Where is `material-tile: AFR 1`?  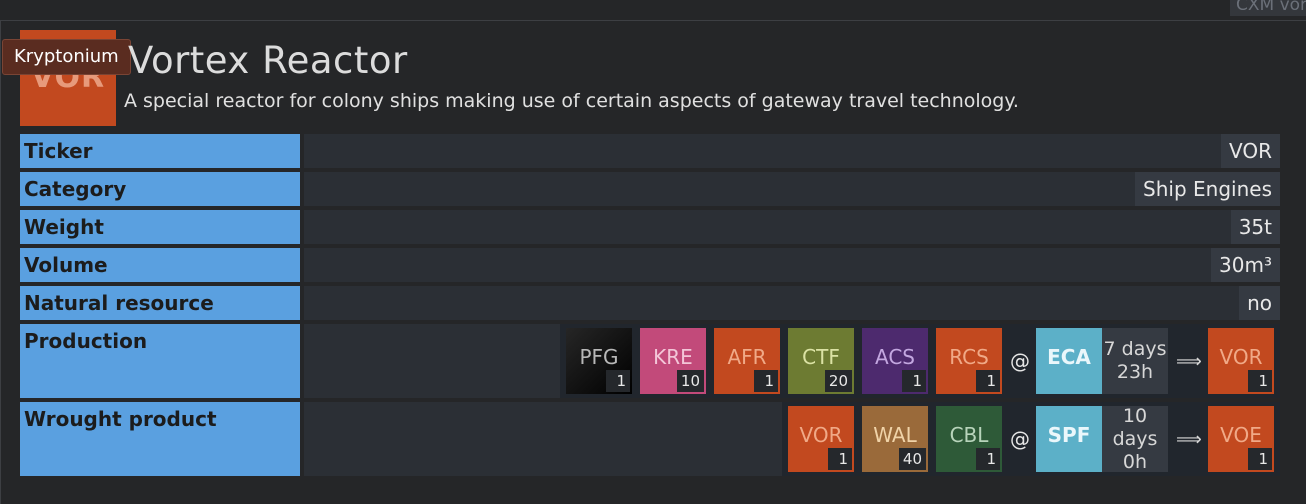 material-tile: AFR 1 is located at coordinates (747, 361).